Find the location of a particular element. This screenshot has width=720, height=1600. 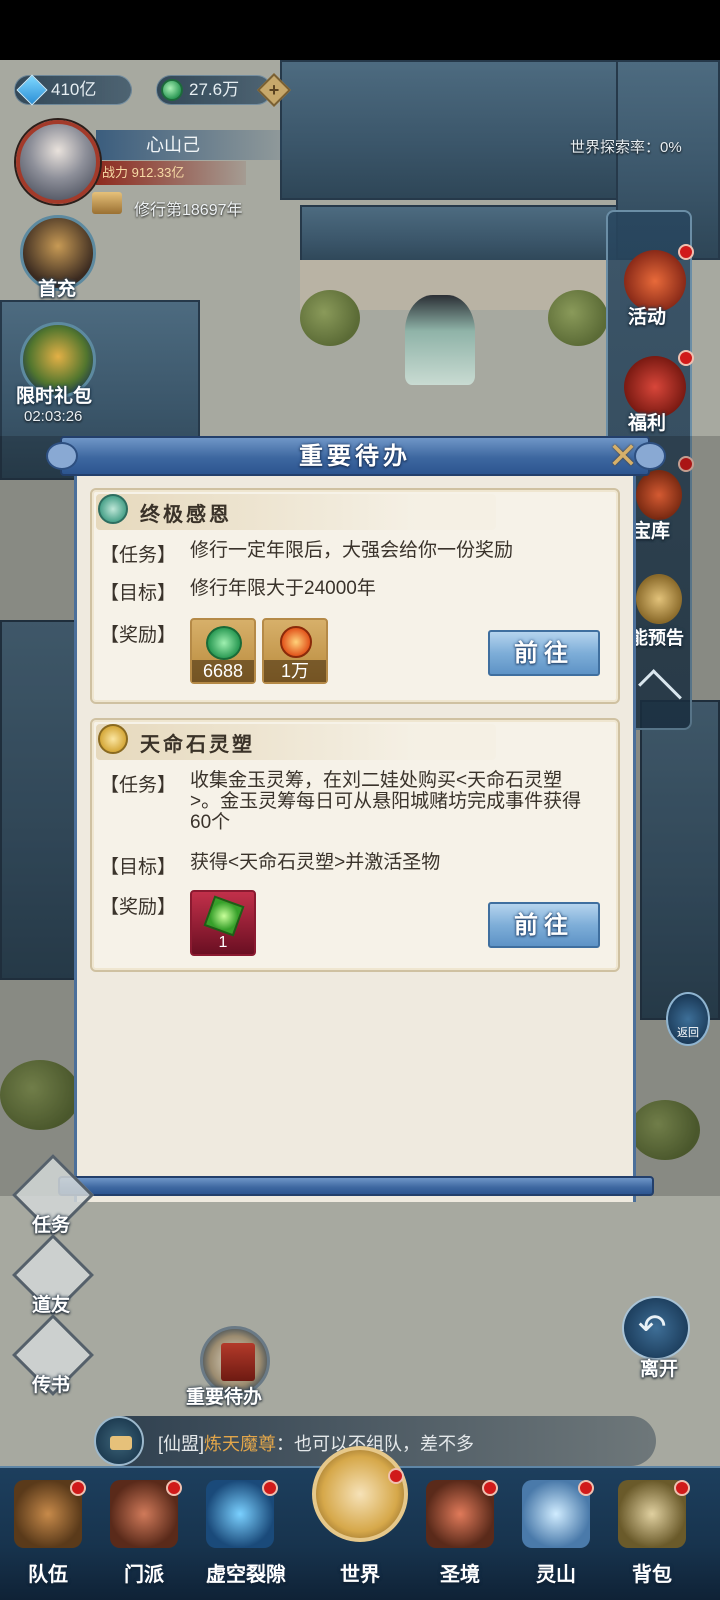

reward-item: 1万 is located at coordinates (295, 651).